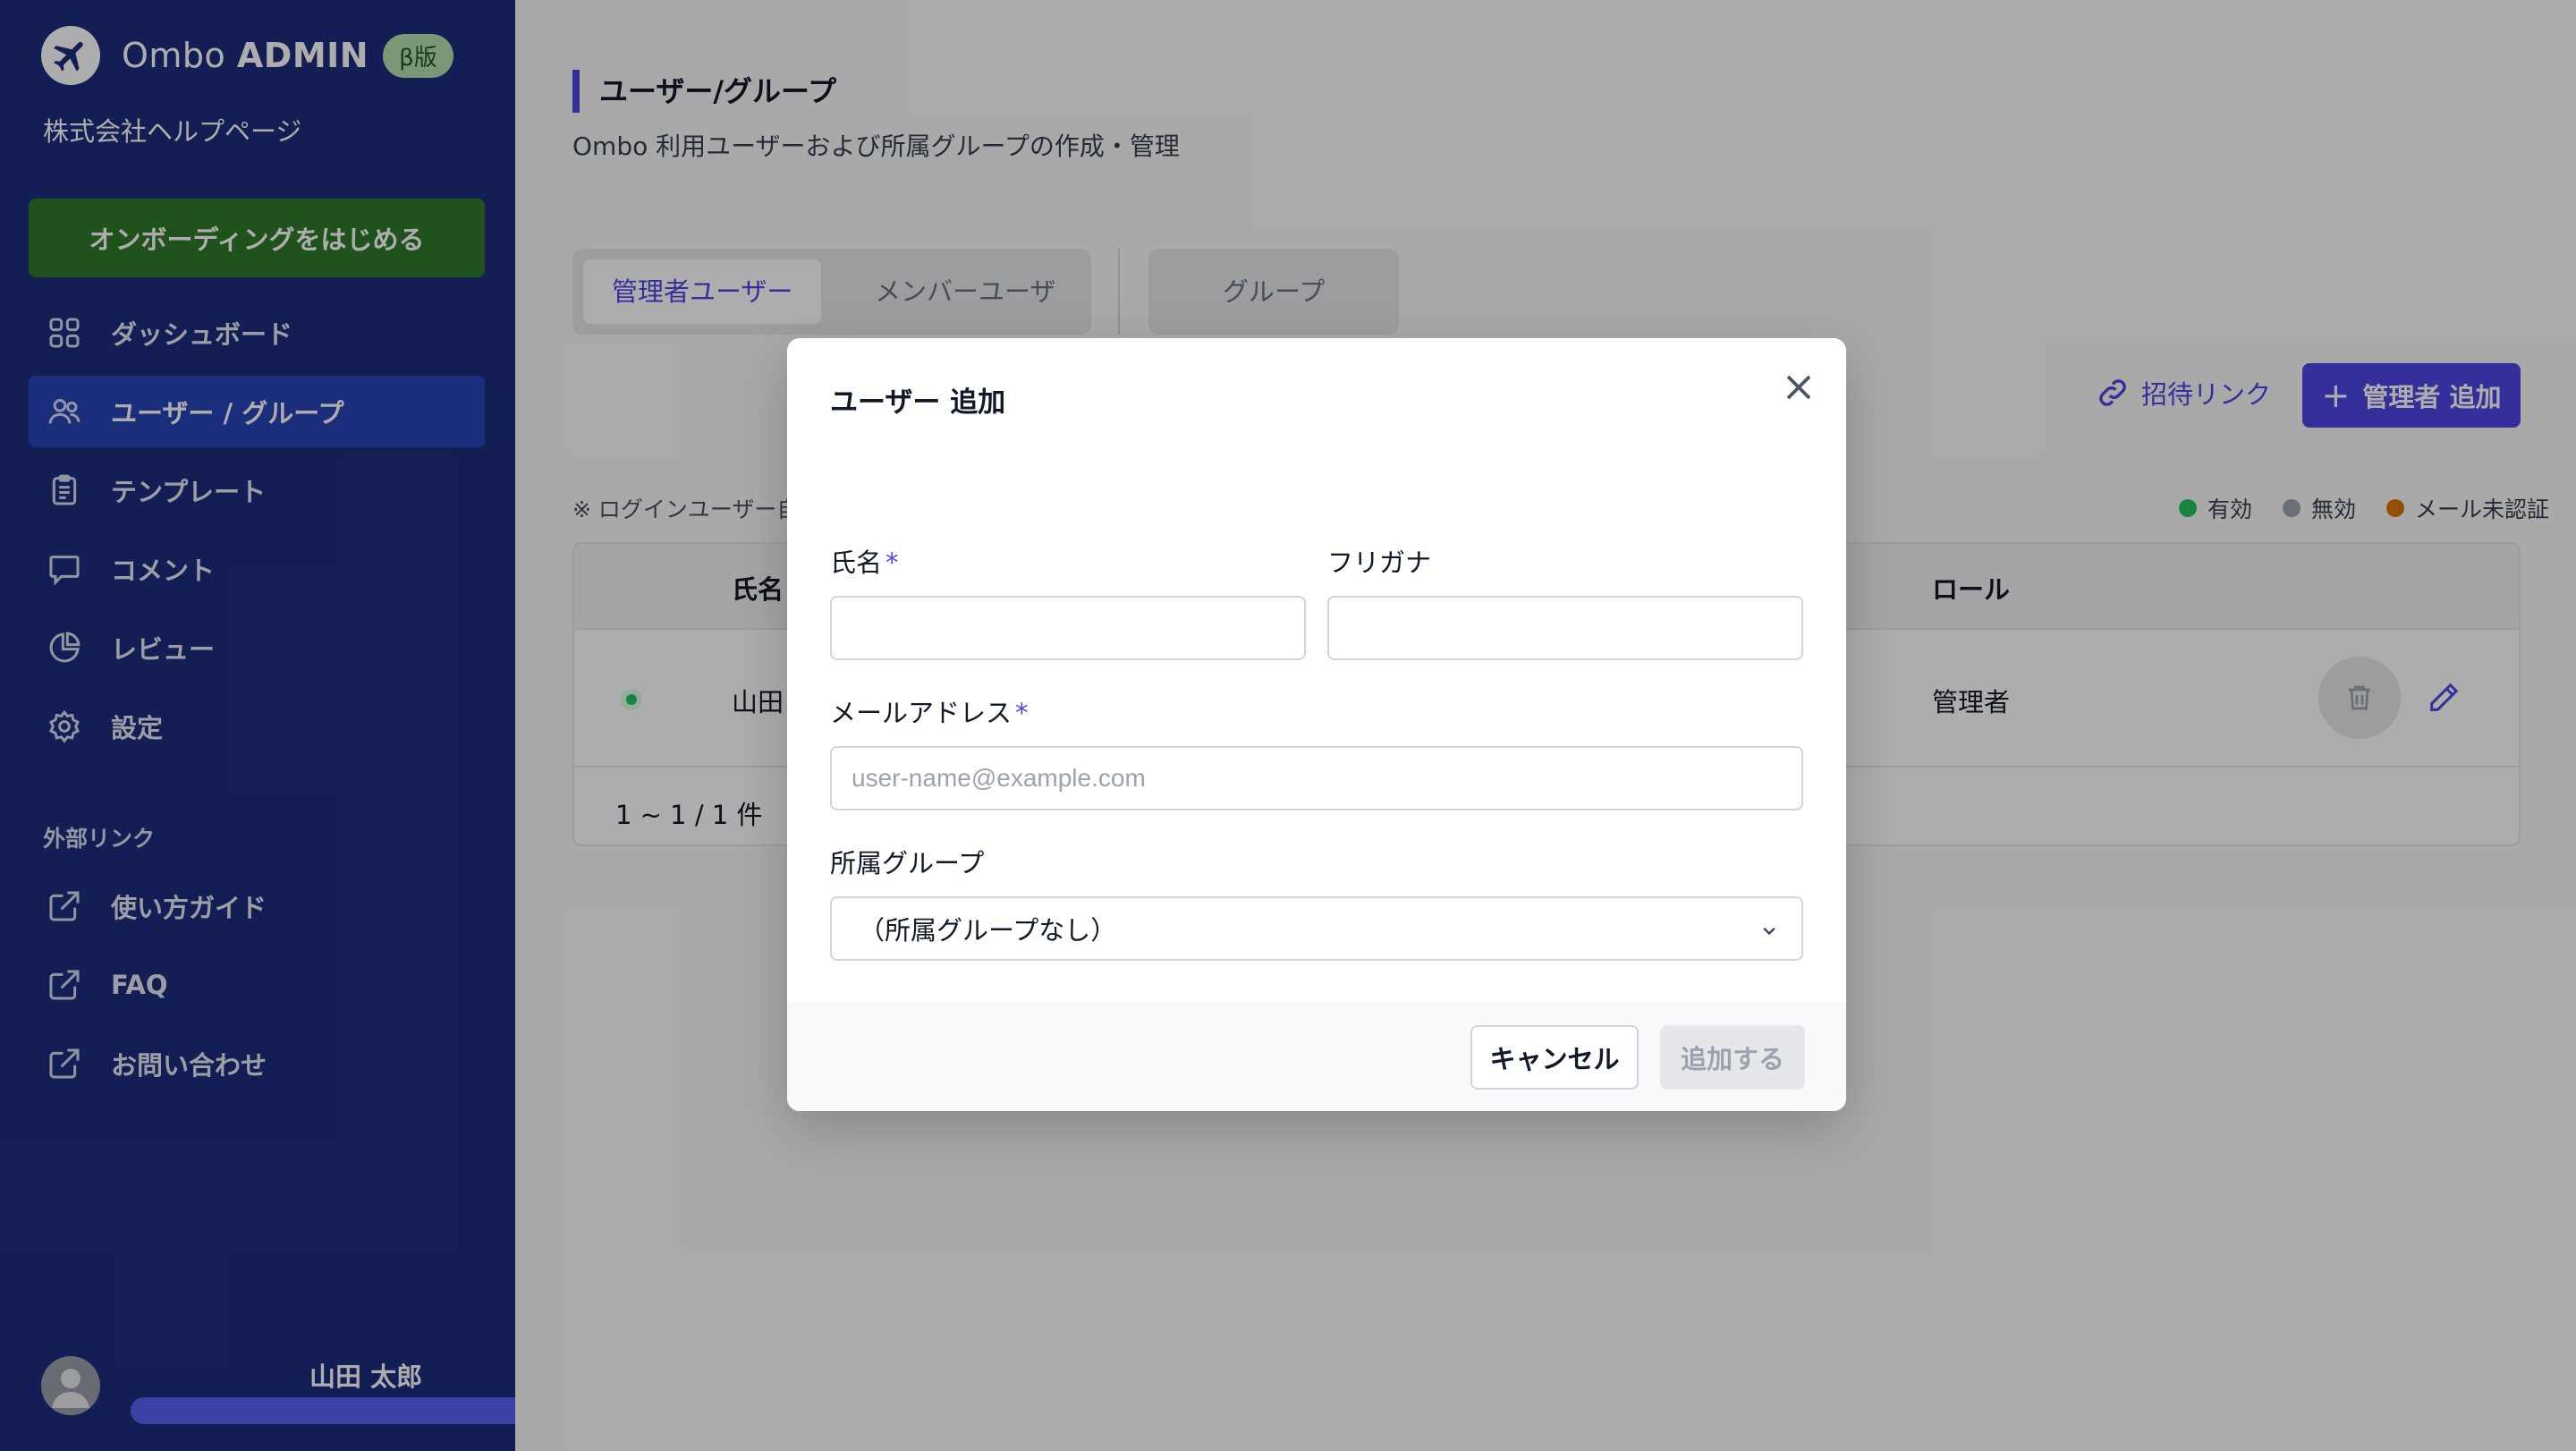  Describe the element at coordinates (988, 930) in the screenshot. I see `group-select-value: （所属グループなし）` at that location.